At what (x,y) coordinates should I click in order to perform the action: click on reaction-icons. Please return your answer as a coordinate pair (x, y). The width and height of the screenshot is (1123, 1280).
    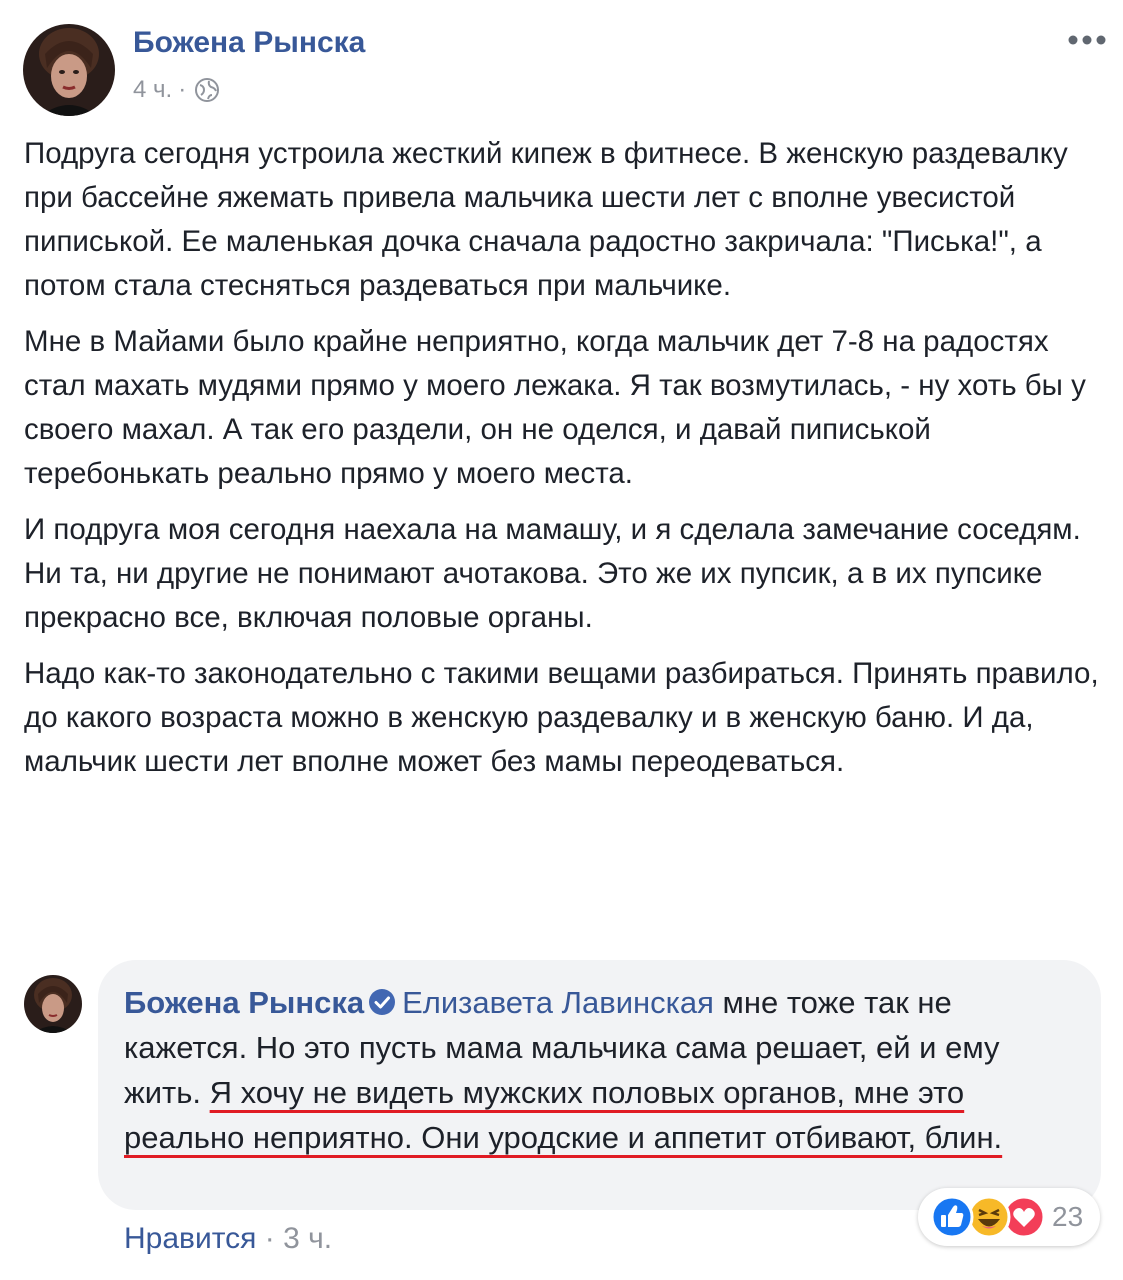
    Looking at the image, I should click on (991, 1217).